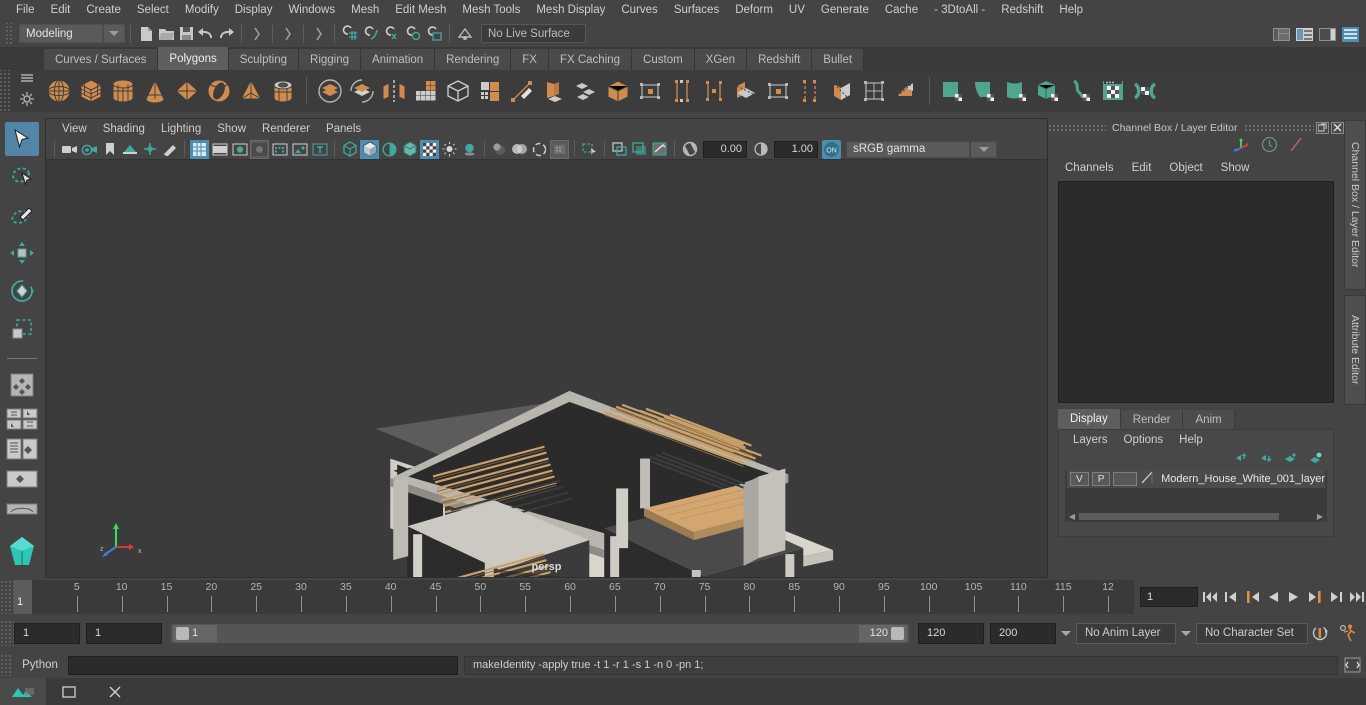  I want to click on polygon-pipe-icon, so click(283, 91).